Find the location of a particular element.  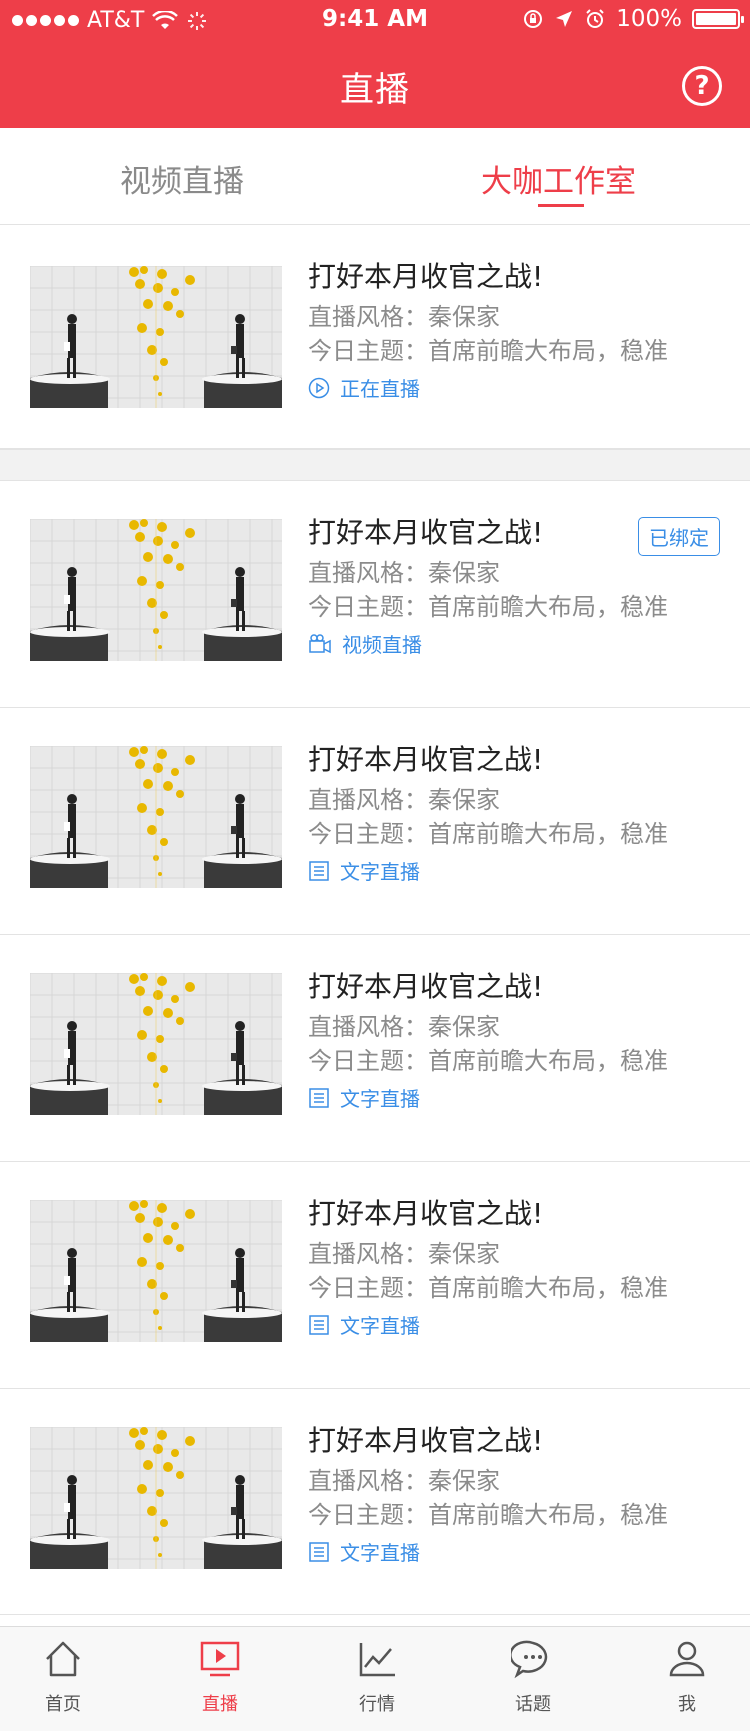

status-right: 100% is located at coordinates (633, 19).